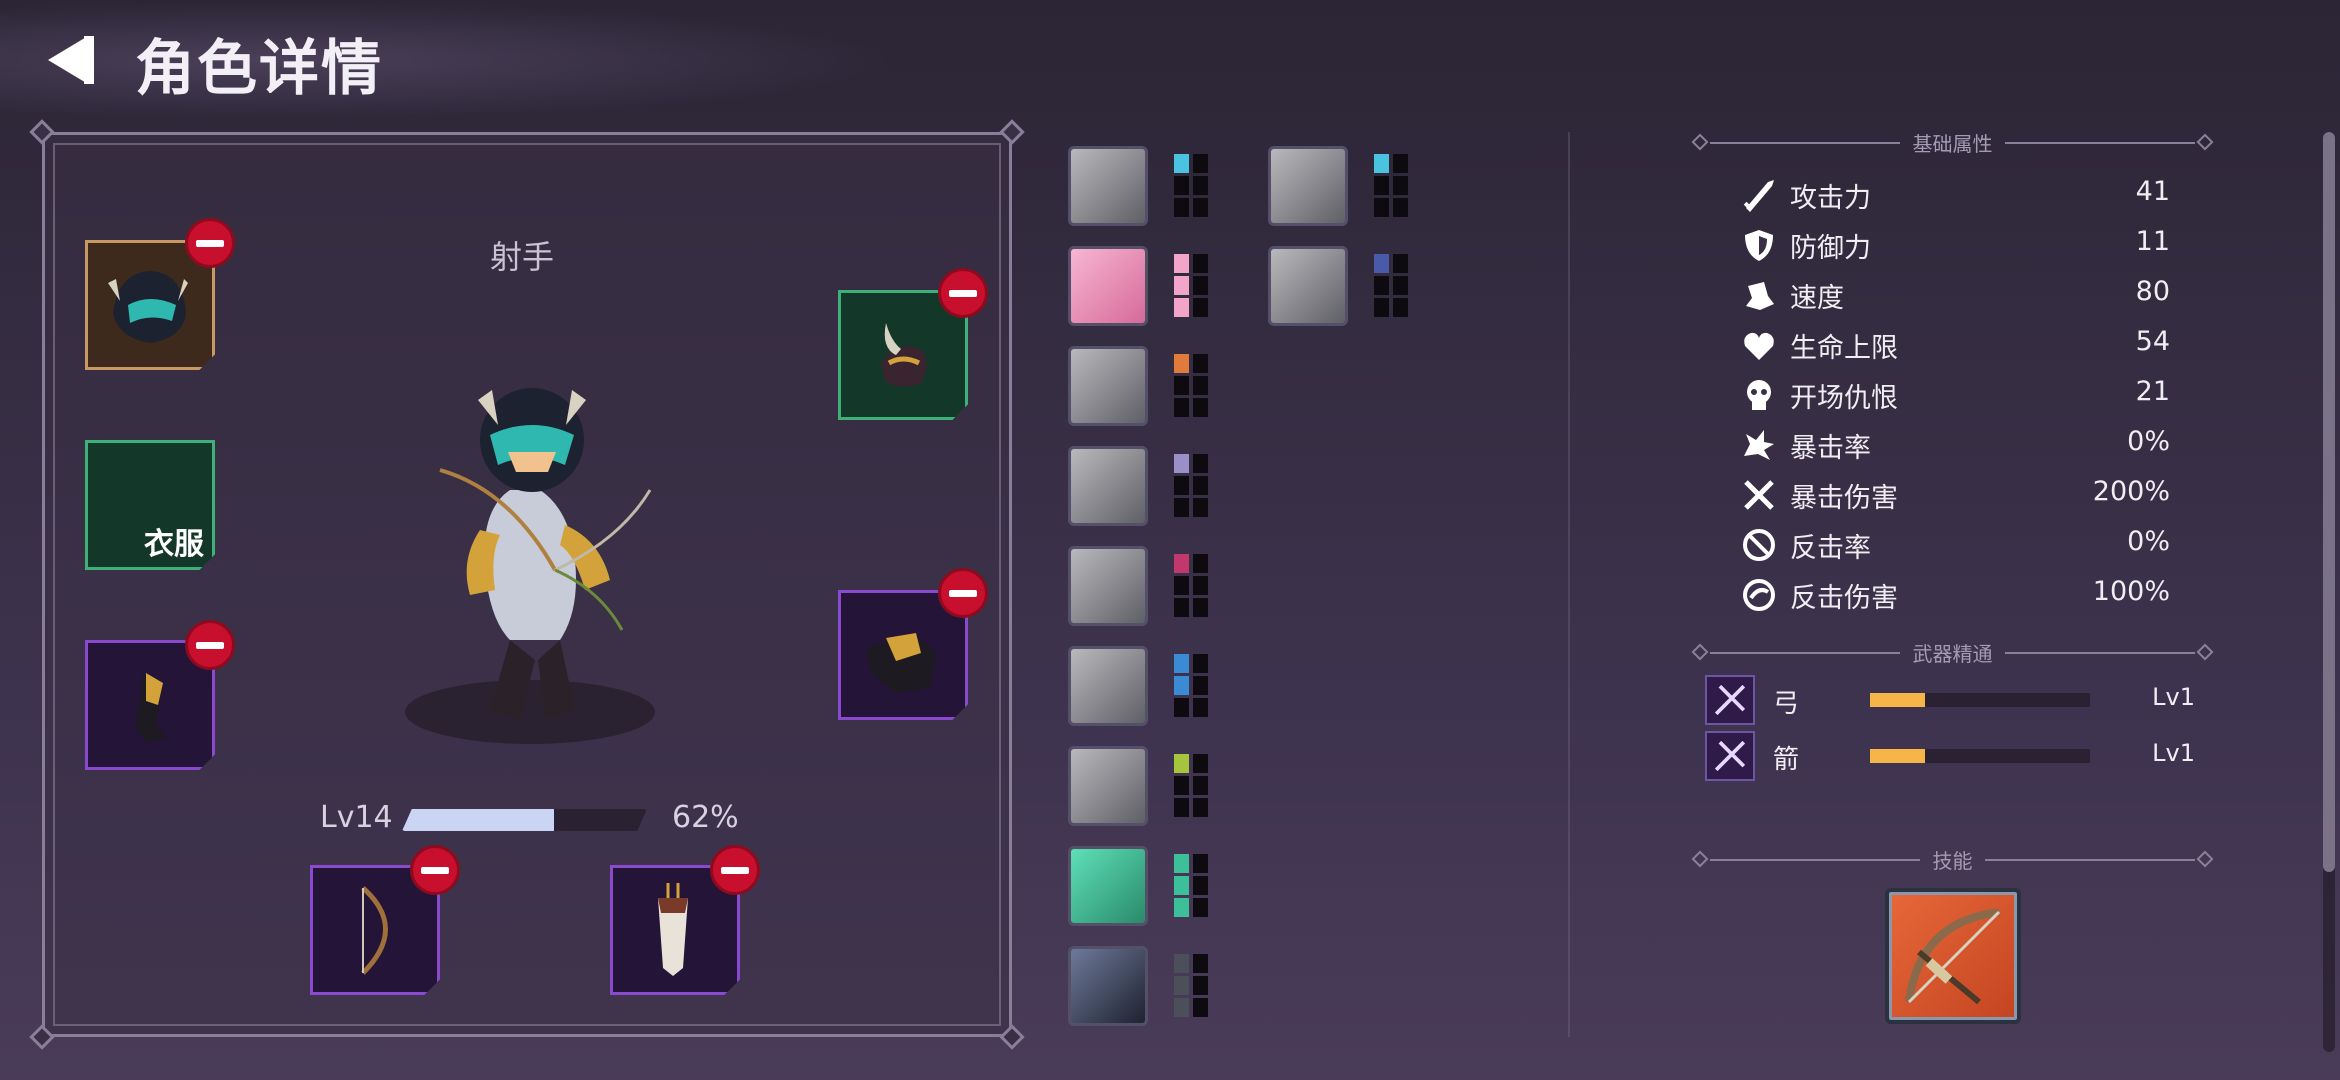  Describe the element at coordinates (1955, 595) in the screenshot. I see `stat-row: 反击伤害 100%` at that location.